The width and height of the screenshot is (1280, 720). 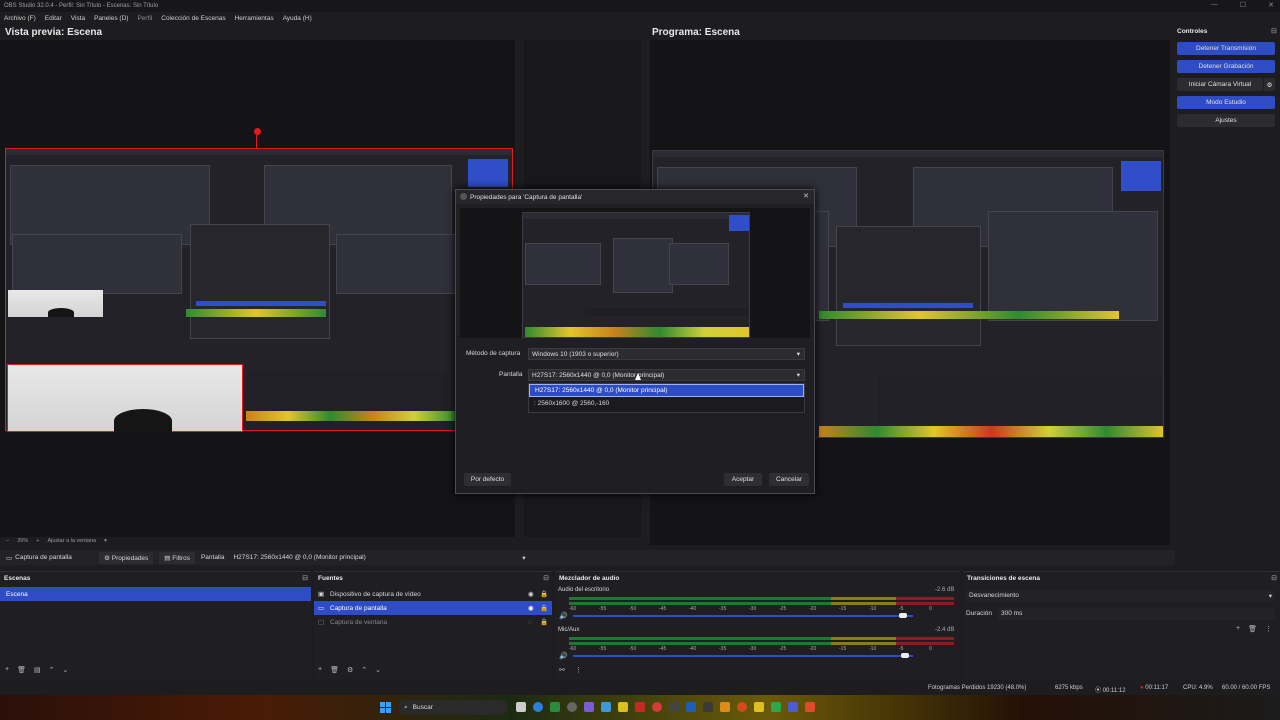 What do you see at coordinates (297, 18) in the screenshot?
I see `menu-ayuda: Ayuda (H)` at bounding box center [297, 18].